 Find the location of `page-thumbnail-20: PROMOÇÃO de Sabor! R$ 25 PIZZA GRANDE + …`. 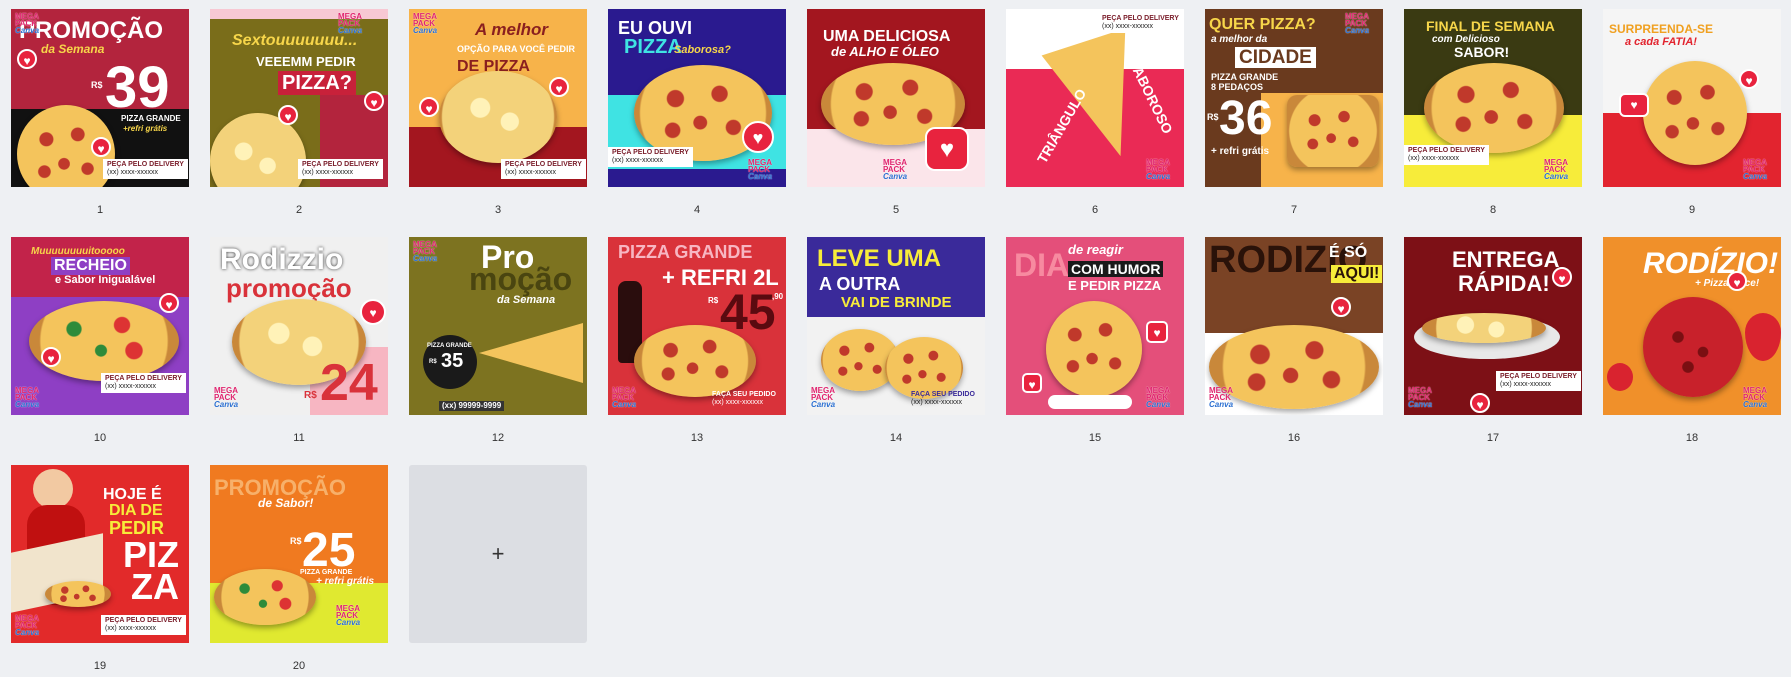

page-thumbnail-20: PROMOÇÃO de Sabor! R$ 25 PIZZA GRANDE + … is located at coordinates (299, 568).